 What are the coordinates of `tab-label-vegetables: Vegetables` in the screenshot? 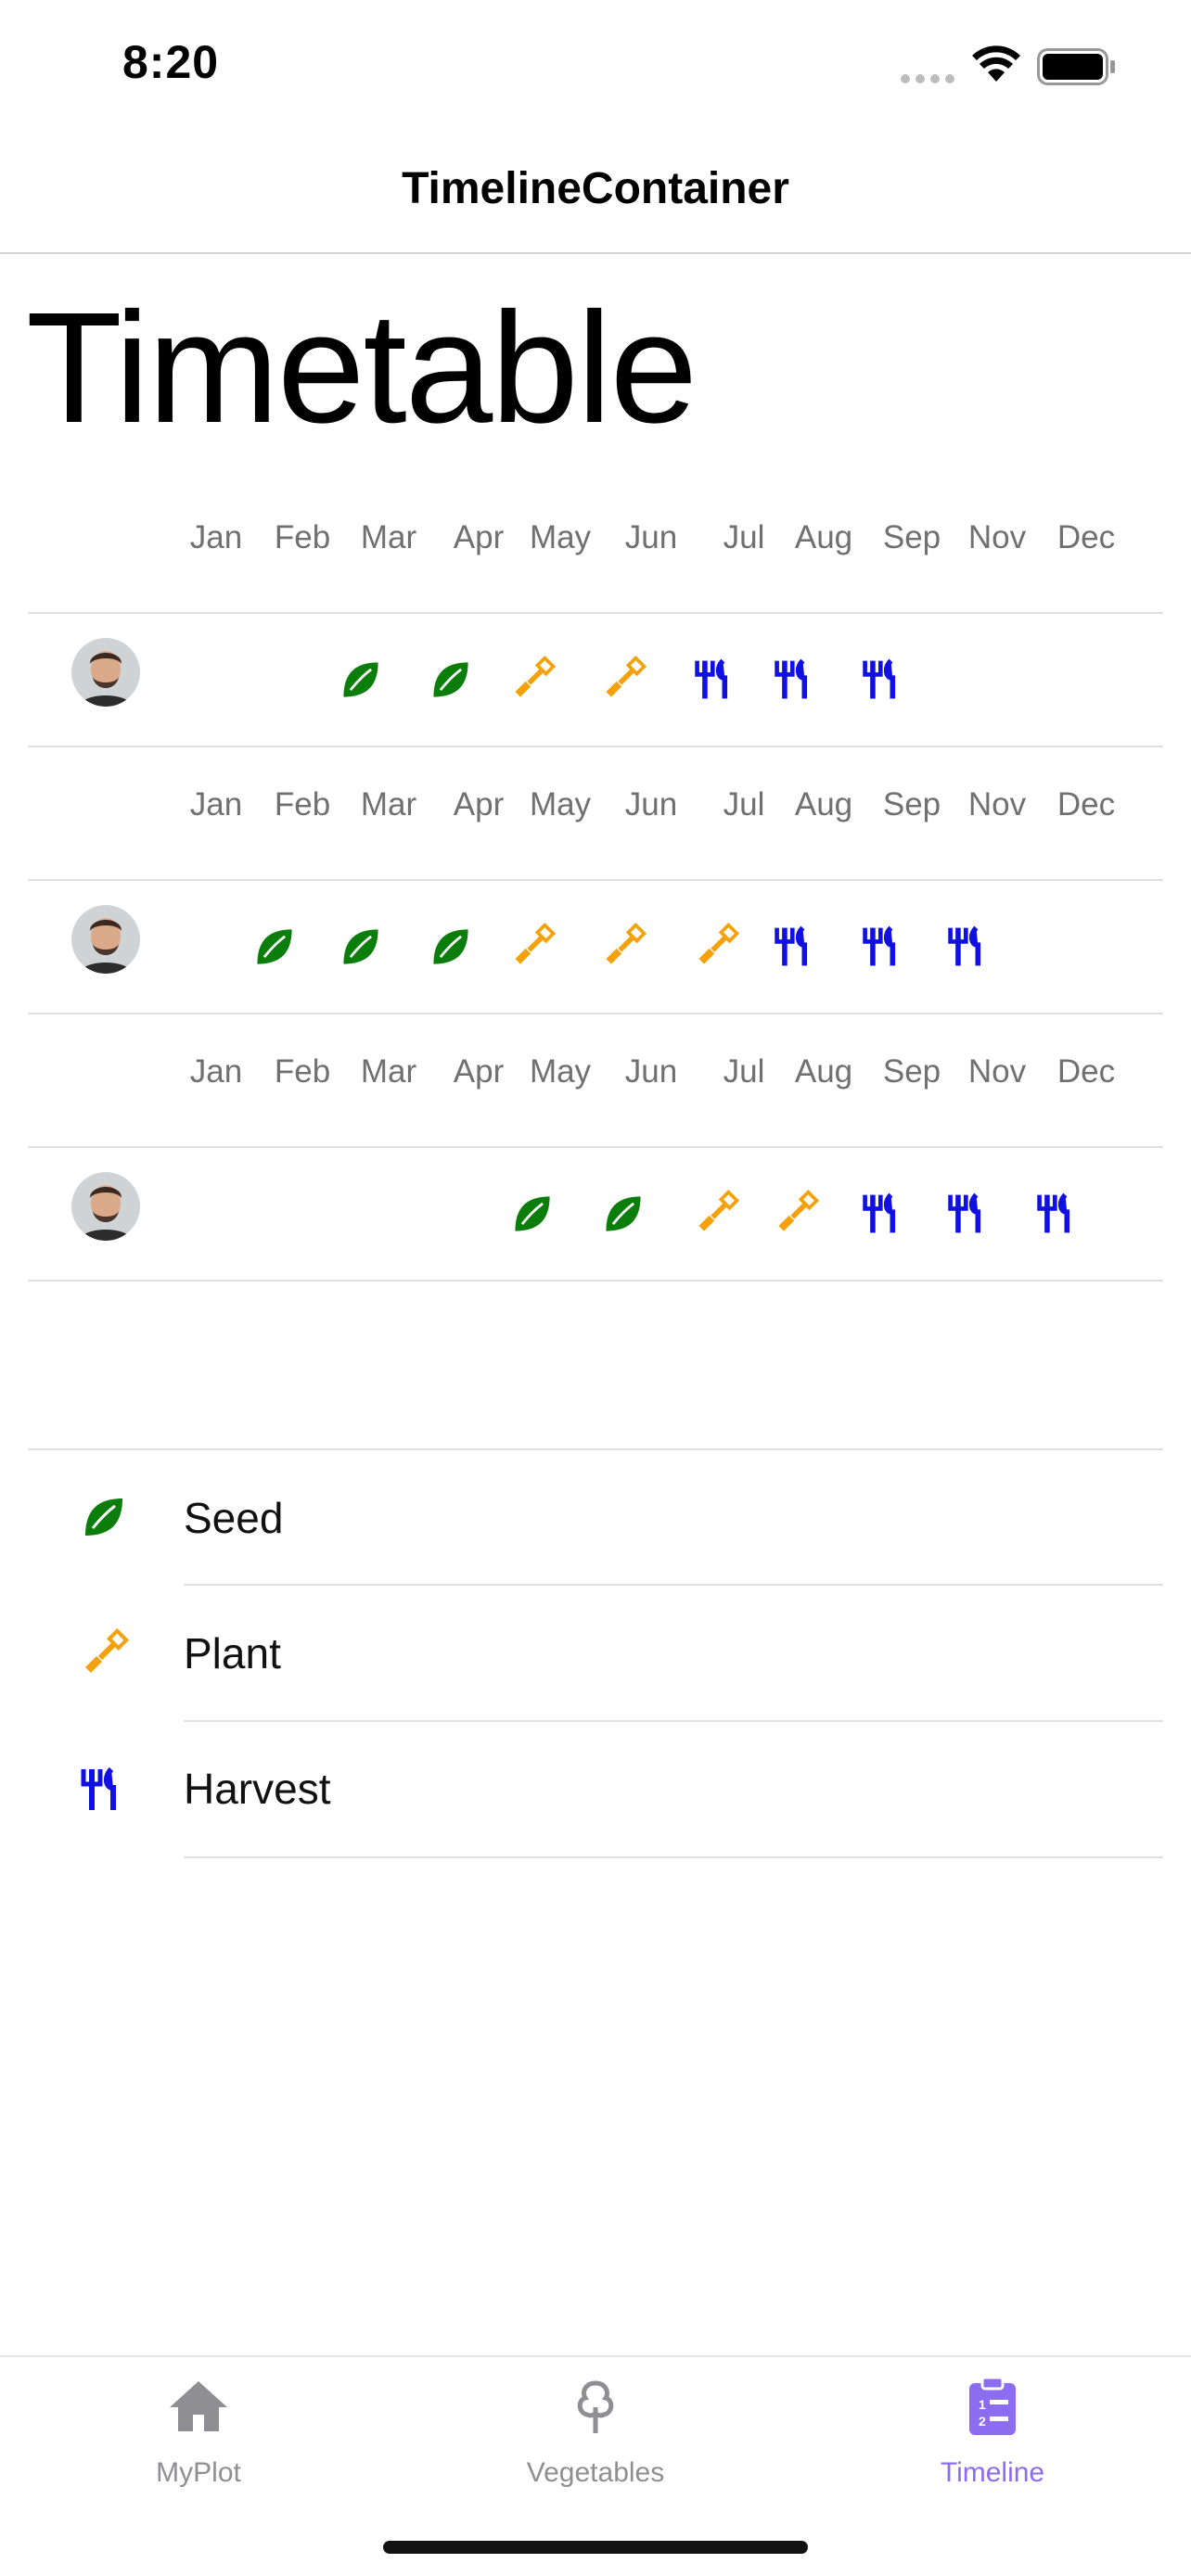 It's located at (595, 2473).